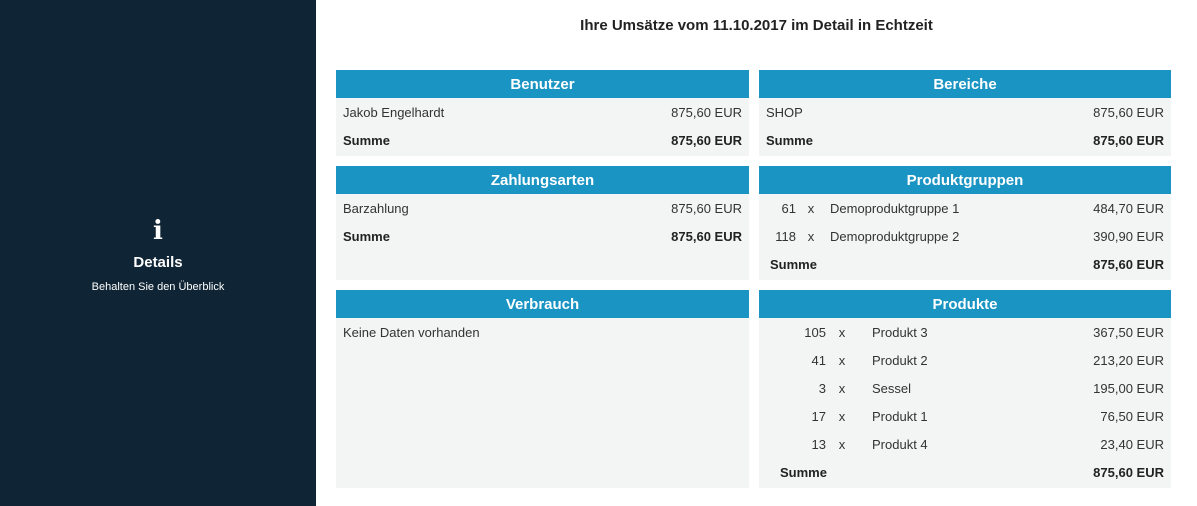 The width and height of the screenshot is (1197, 506). Describe the element at coordinates (818, 444) in the screenshot. I see `item-quantity: 13` at that location.